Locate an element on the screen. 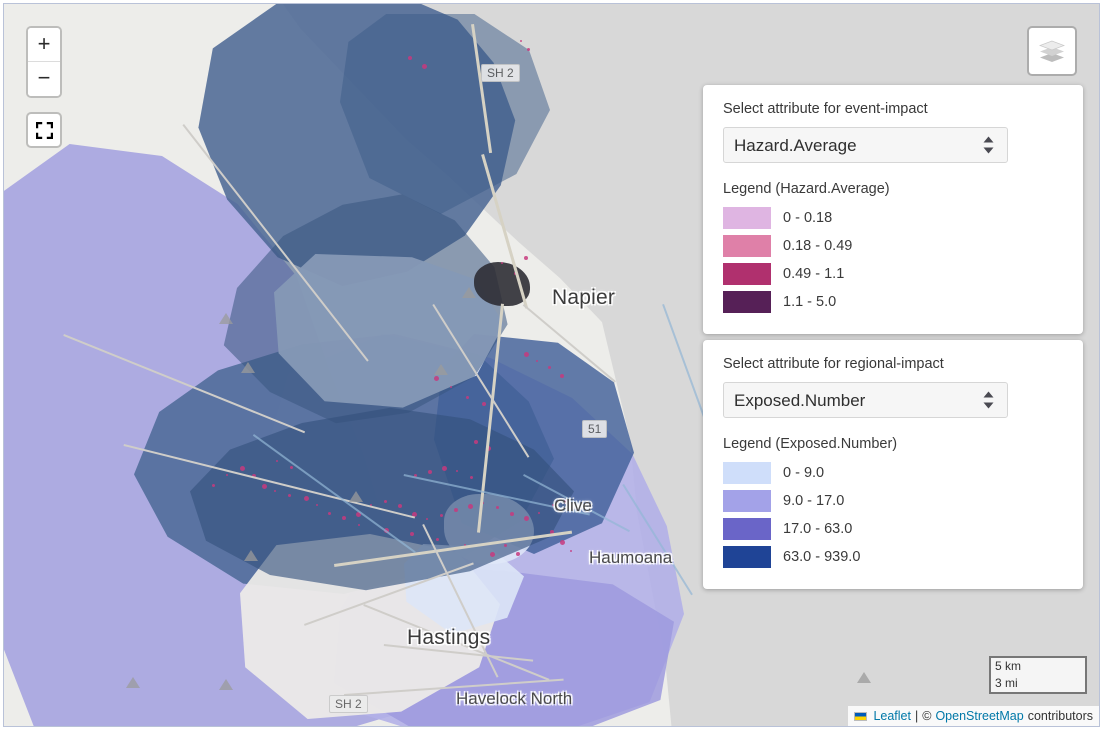 The image size is (1103, 730). event-impact-select-wrapper: Hazard.Average is located at coordinates (865, 145).